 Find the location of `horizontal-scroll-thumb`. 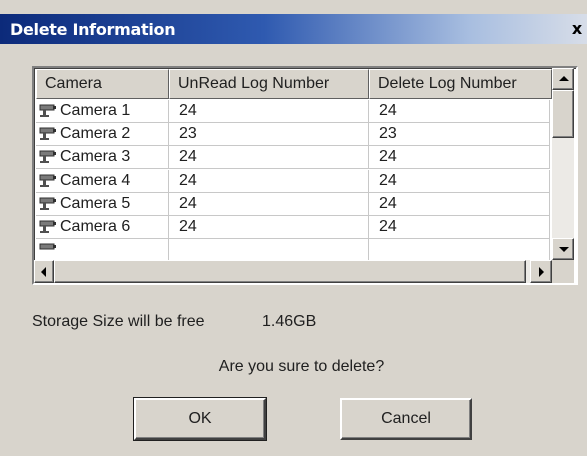

horizontal-scroll-thumb is located at coordinates (290, 271).